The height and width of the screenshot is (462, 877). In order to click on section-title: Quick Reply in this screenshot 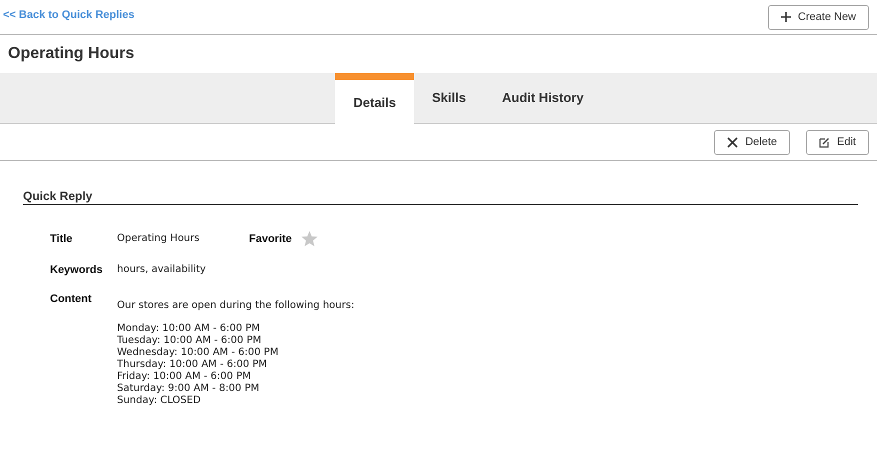, I will do `click(57, 196)`.